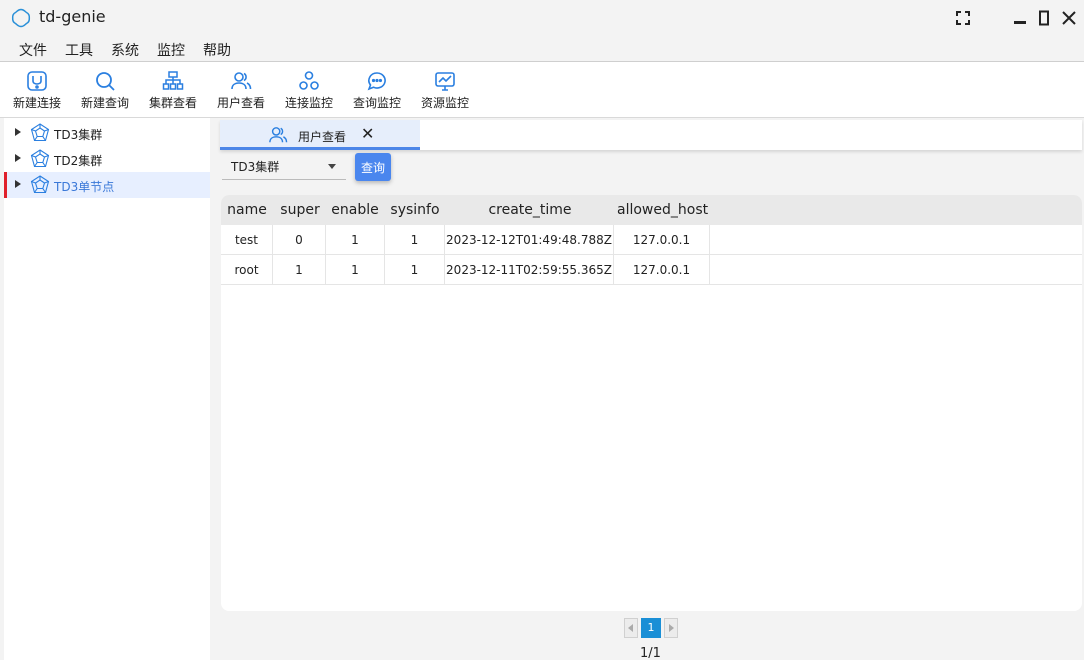 This screenshot has width=1084, height=660. Describe the element at coordinates (671, 628) in the screenshot. I see `next-page-button` at that location.